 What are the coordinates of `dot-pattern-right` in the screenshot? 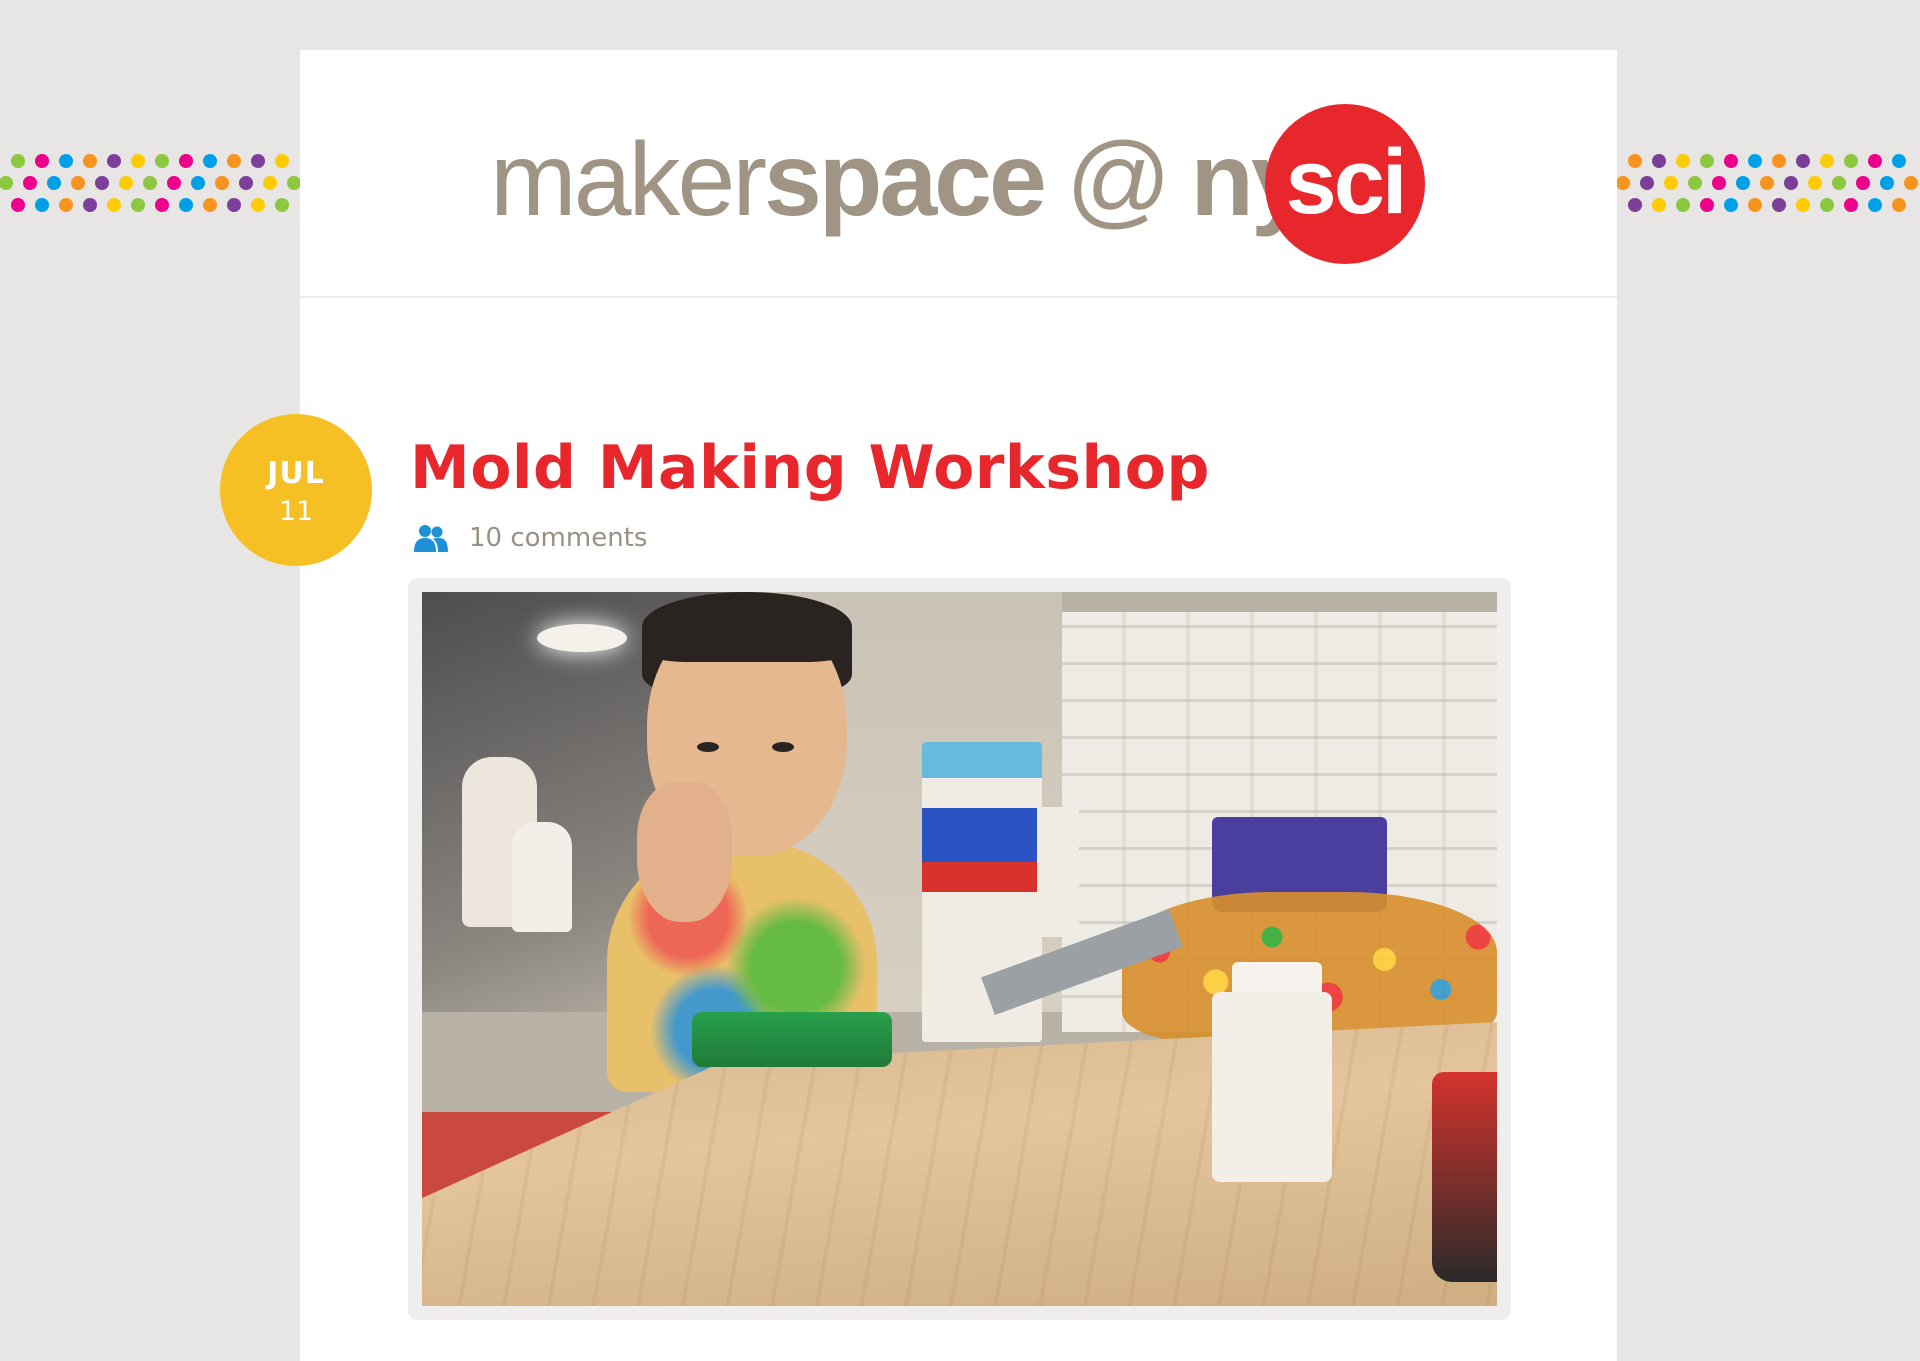 It's located at (1767, 183).